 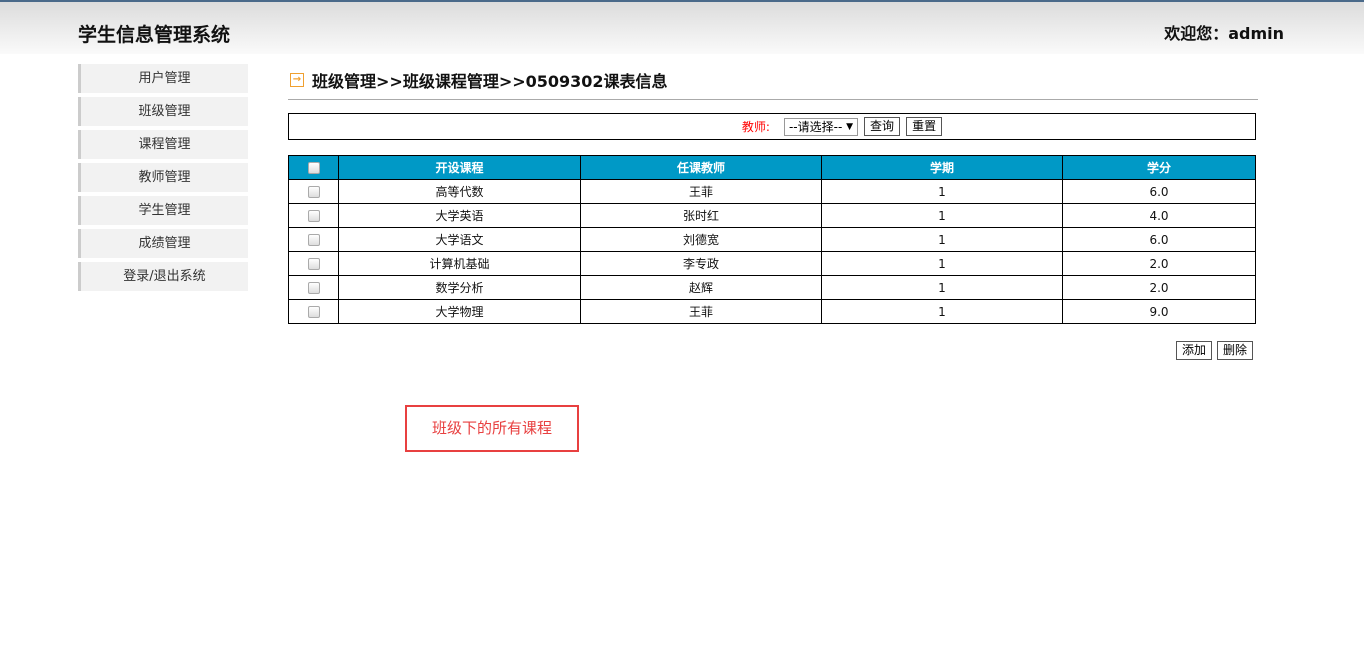 What do you see at coordinates (459, 239) in the screenshot?
I see `table-cell: 大学语文` at bounding box center [459, 239].